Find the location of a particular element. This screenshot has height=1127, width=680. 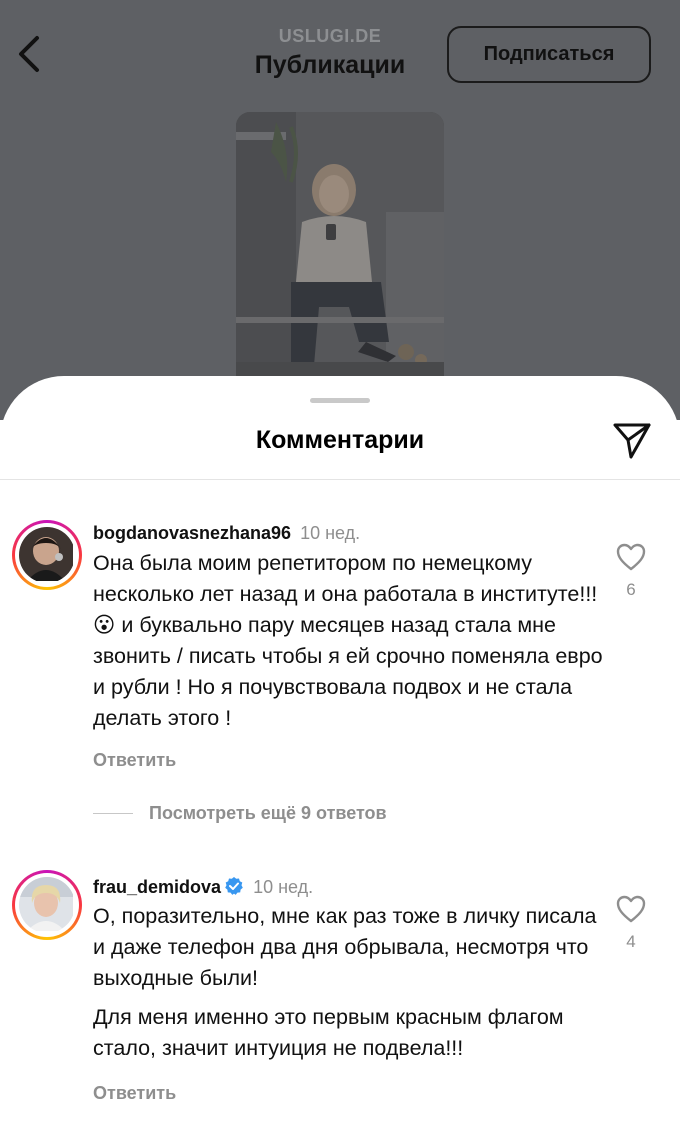

like-count: 6 is located at coordinates (631, 589).